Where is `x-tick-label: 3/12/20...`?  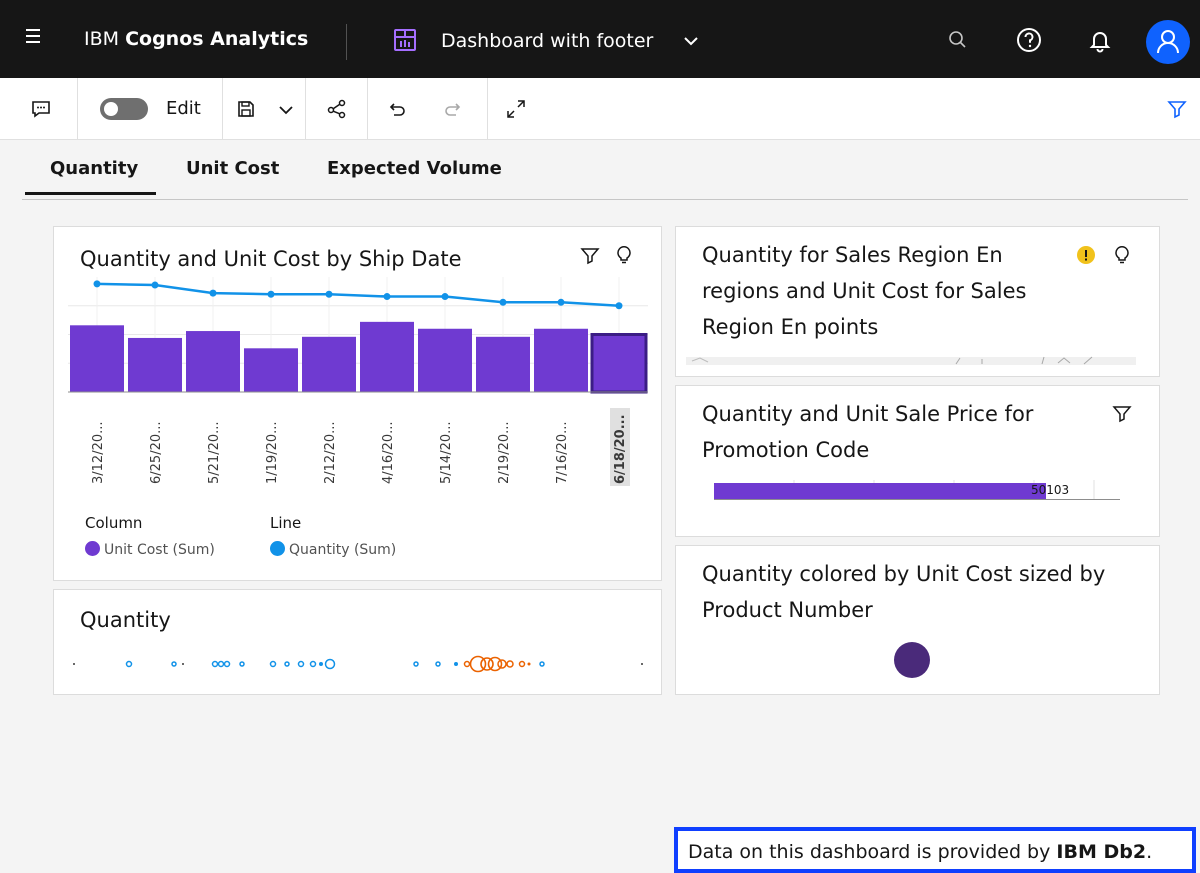
x-tick-label: 3/12/20... is located at coordinates (98, 452).